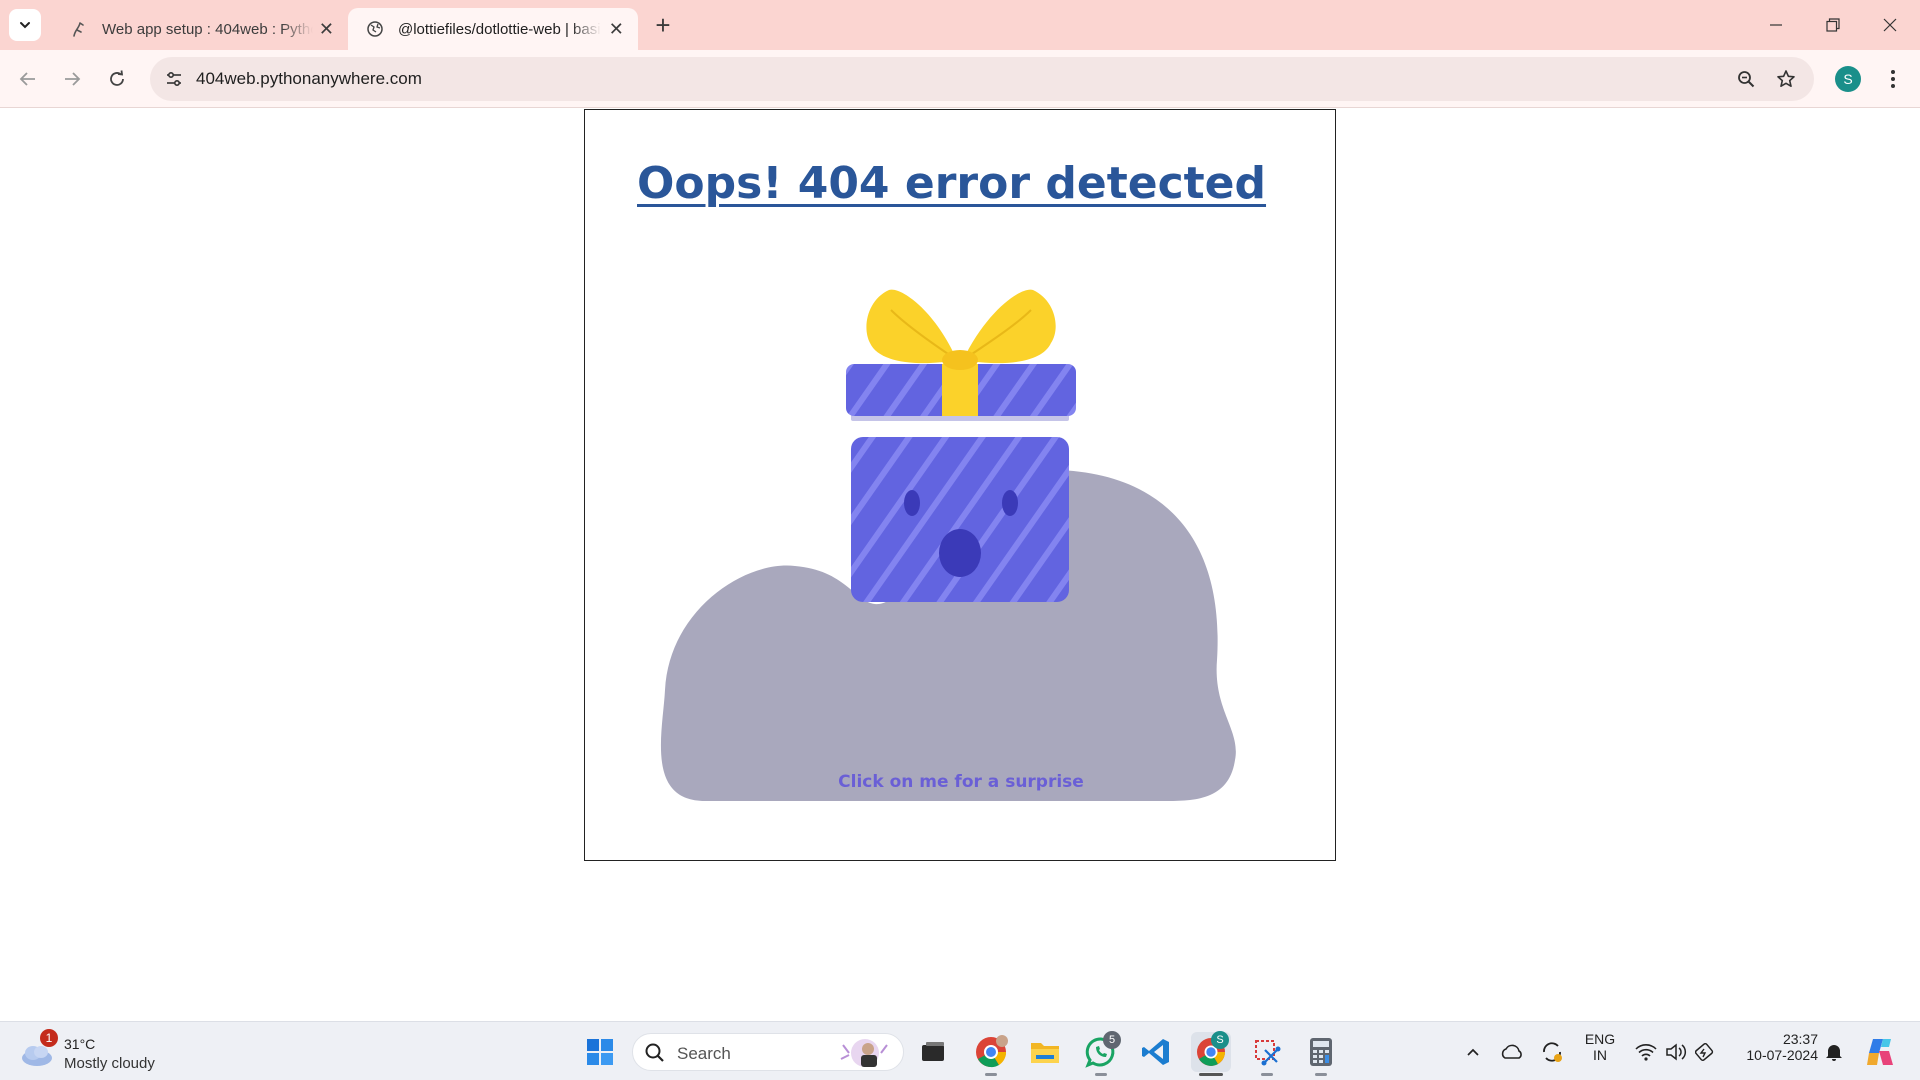 The height and width of the screenshot is (1080, 1920). What do you see at coordinates (1552, 1052) in the screenshot?
I see `sync-icon` at bounding box center [1552, 1052].